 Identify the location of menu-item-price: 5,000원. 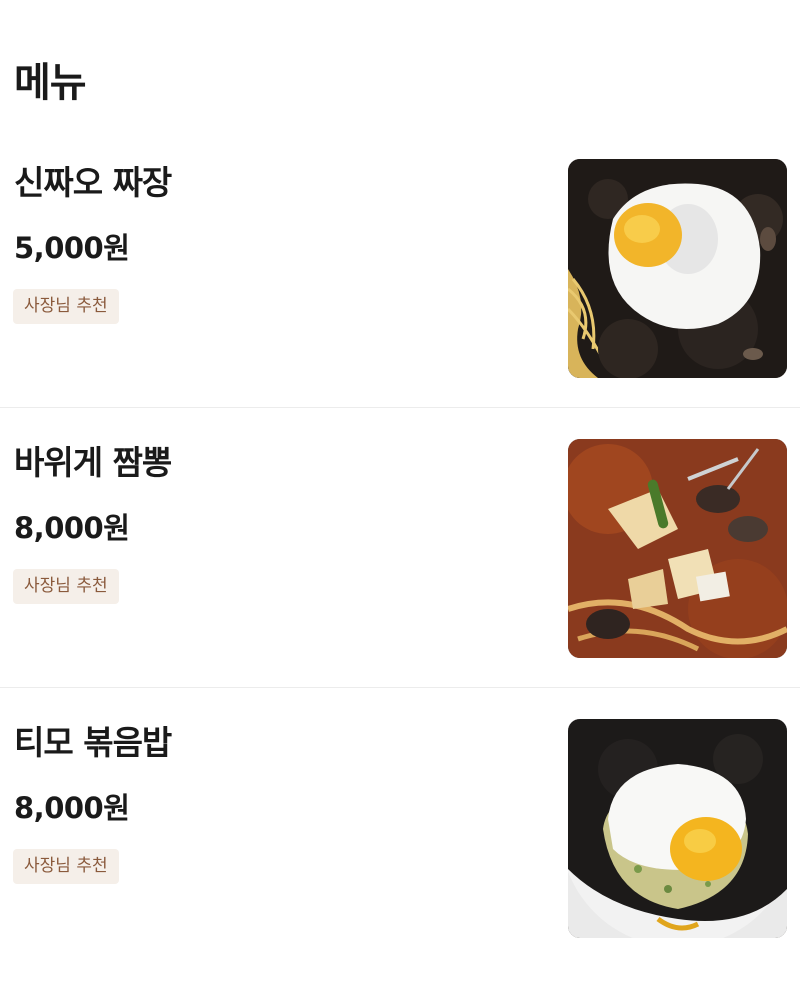
(72, 248).